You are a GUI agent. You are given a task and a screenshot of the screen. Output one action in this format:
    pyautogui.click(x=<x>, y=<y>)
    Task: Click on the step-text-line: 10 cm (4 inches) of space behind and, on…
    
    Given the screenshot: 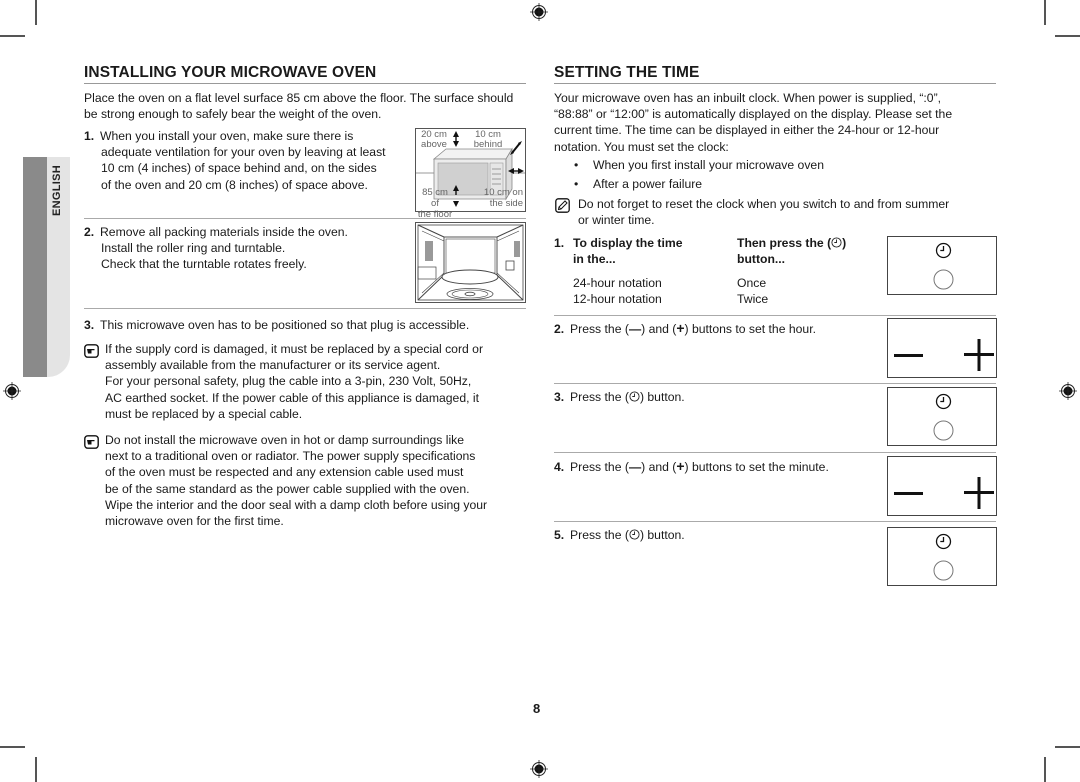 What is the action you would take?
    pyautogui.click(x=239, y=168)
    